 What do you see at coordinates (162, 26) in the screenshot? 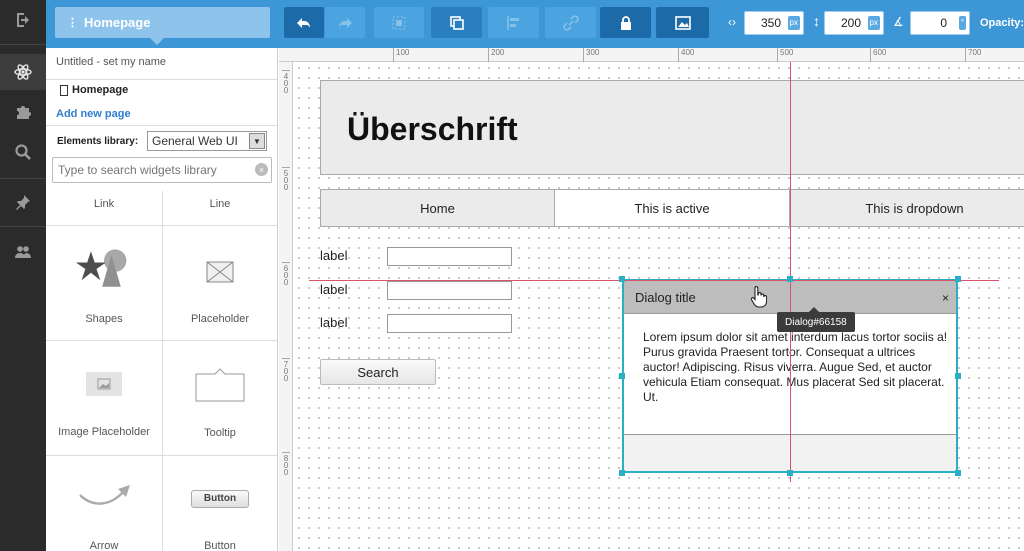
I see `page-tab-homepage: ⋮ Homepage` at bounding box center [162, 26].